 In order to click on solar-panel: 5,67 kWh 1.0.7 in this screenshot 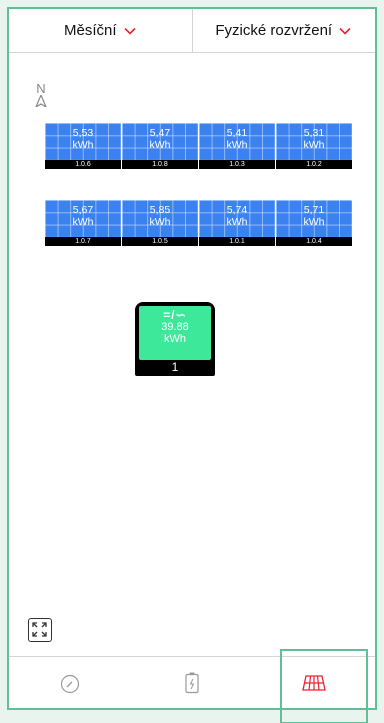, I will do `click(83, 223)`.